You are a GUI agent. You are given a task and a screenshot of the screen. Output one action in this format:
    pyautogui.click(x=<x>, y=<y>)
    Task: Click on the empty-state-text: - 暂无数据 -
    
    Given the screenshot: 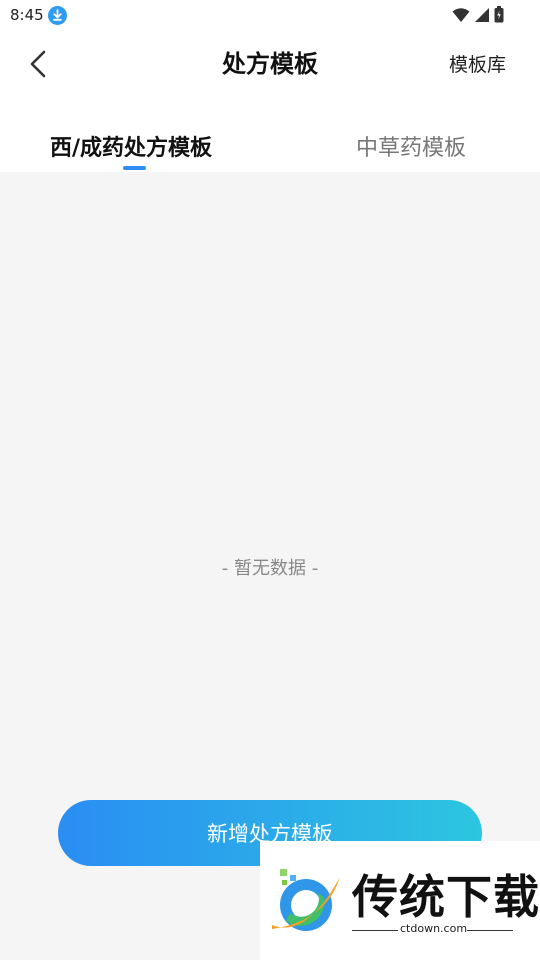 What is the action you would take?
    pyautogui.click(x=270, y=568)
    